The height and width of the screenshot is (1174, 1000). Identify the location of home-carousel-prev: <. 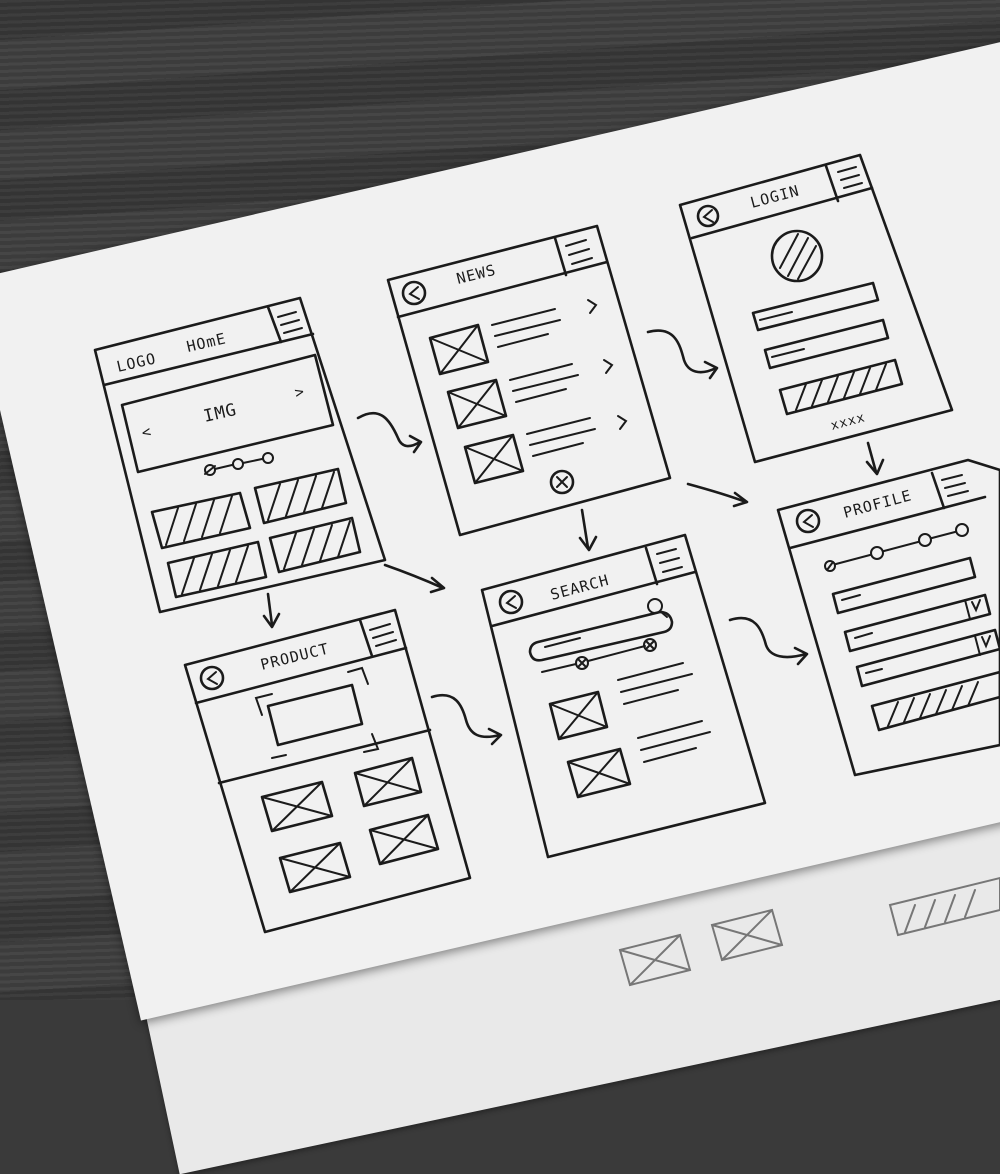
(147, 432).